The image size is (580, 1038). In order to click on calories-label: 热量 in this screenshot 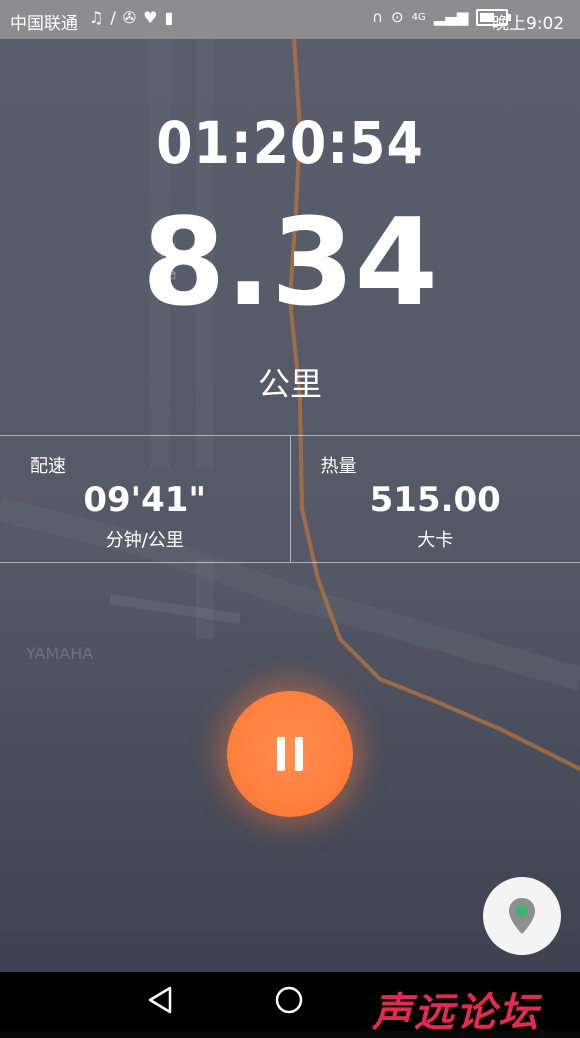, I will do `click(339, 465)`.